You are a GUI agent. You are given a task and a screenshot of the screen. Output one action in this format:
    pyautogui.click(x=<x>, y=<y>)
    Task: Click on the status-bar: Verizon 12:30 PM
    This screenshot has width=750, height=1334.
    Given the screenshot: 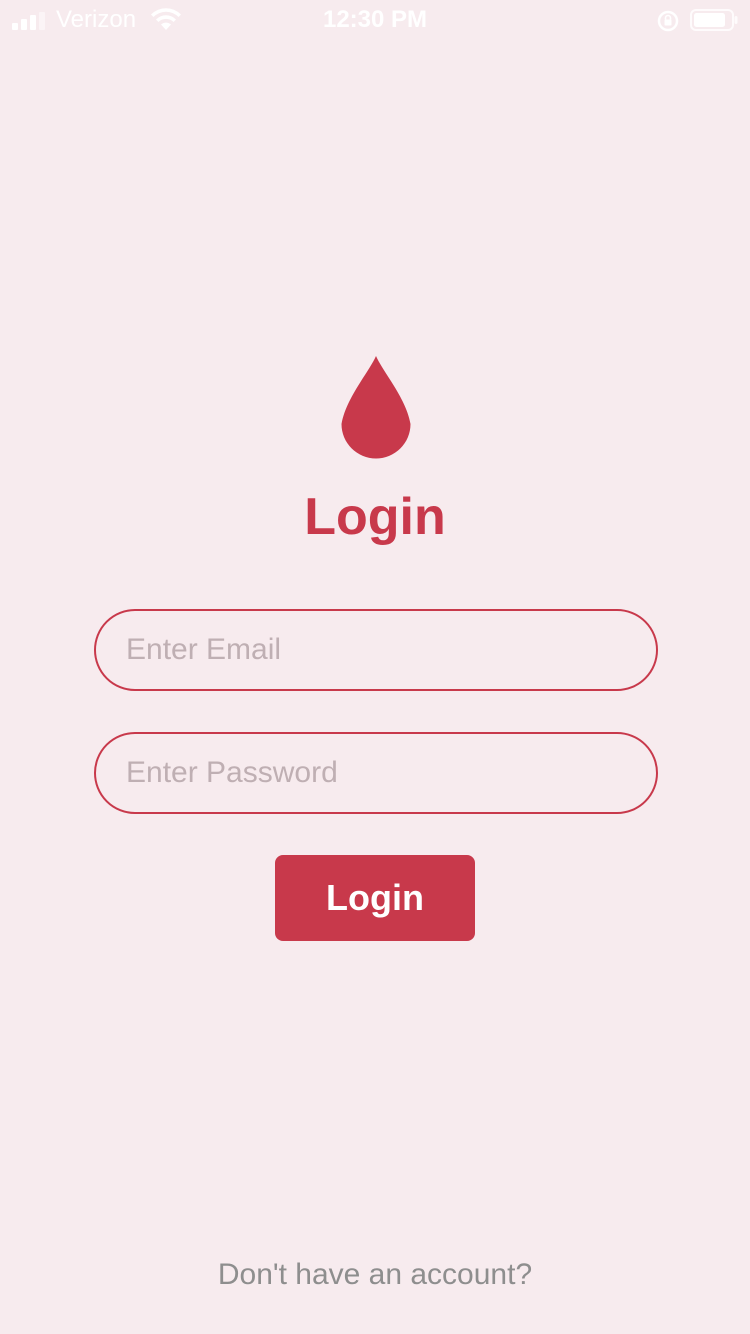 What is the action you would take?
    pyautogui.click(x=375, y=20)
    